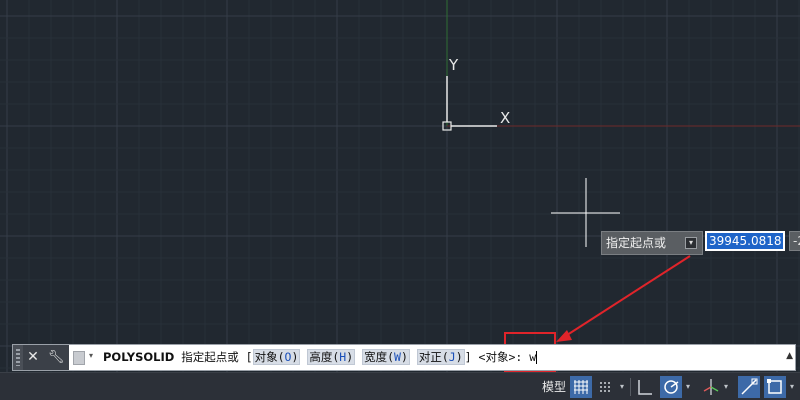 Image resolution: width=800 pixels, height=400 pixels. Describe the element at coordinates (630, 387) in the screenshot. I see `separator` at that location.